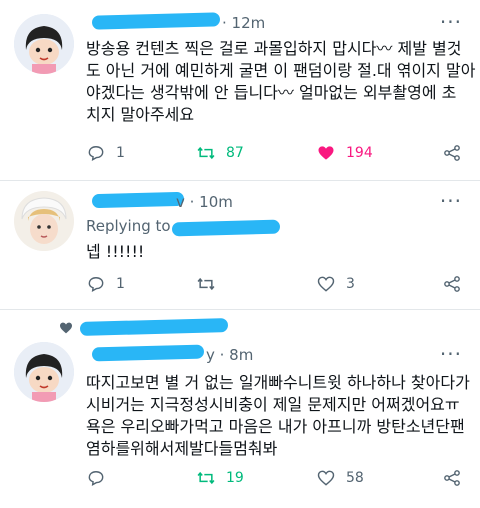  I want to click on like-count: 58, so click(355, 478).